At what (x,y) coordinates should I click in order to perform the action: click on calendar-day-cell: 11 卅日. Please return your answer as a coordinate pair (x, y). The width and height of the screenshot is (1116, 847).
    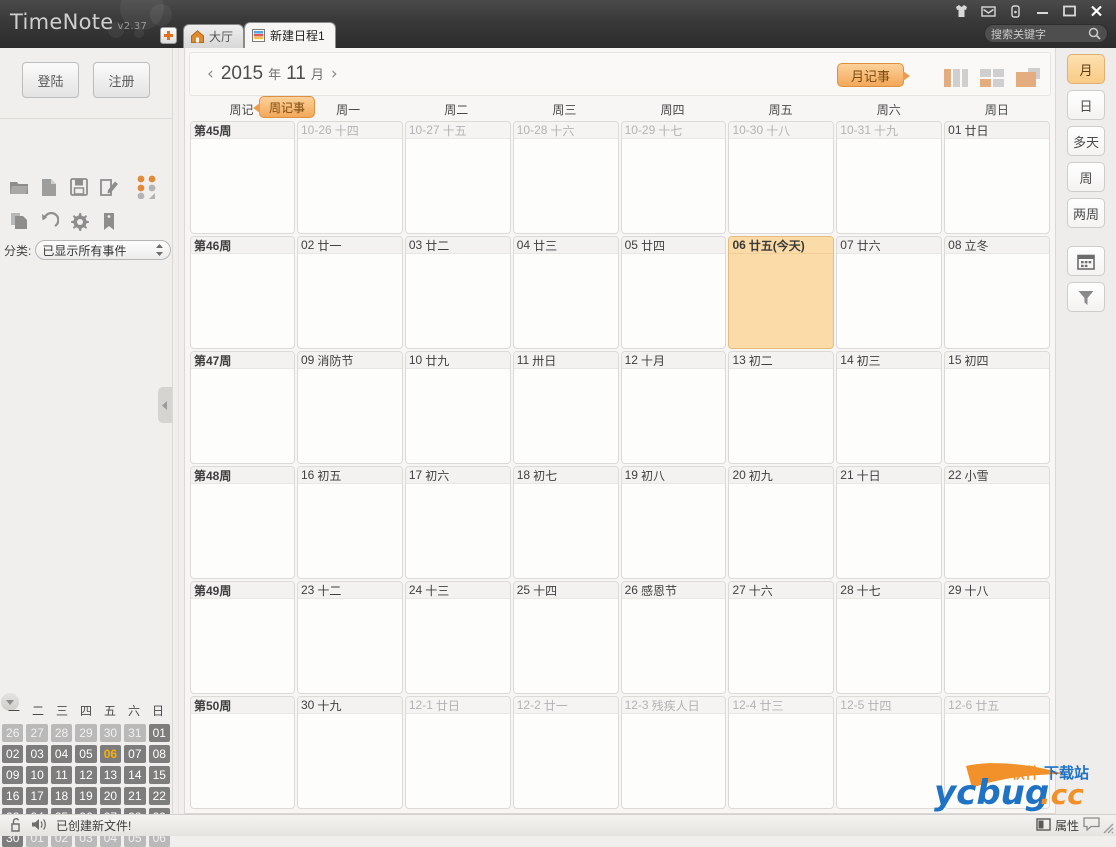
    Looking at the image, I should click on (565, 407).